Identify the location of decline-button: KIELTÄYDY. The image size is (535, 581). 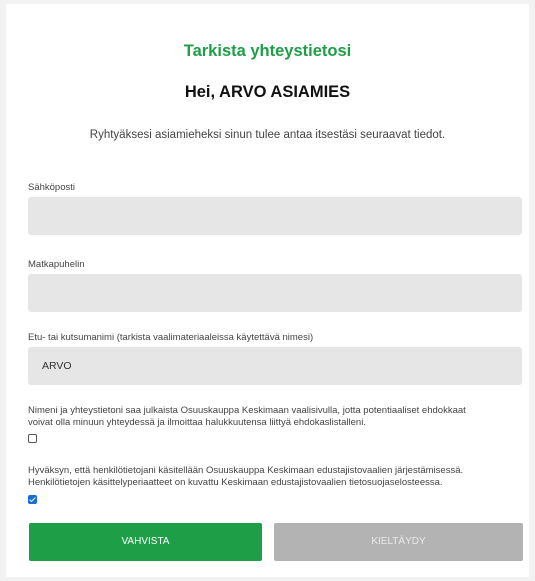
(398, 542).